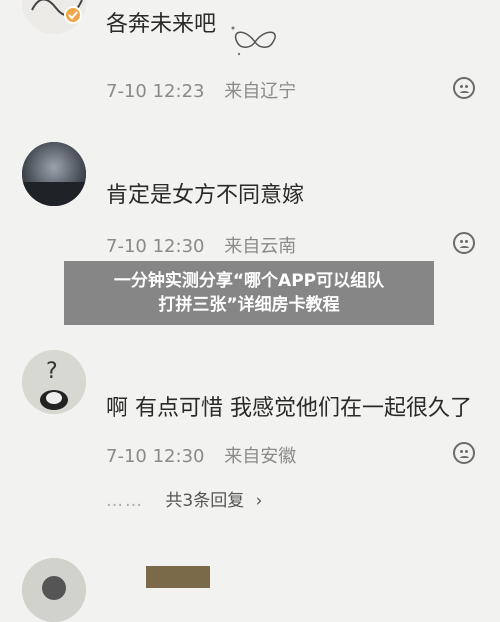 The width and height of the screenshot is (500, 622). What do you see at coordinates (253, 41) in the screenshot?
I see `butterfly-icon` at bounding box center [253, 41].